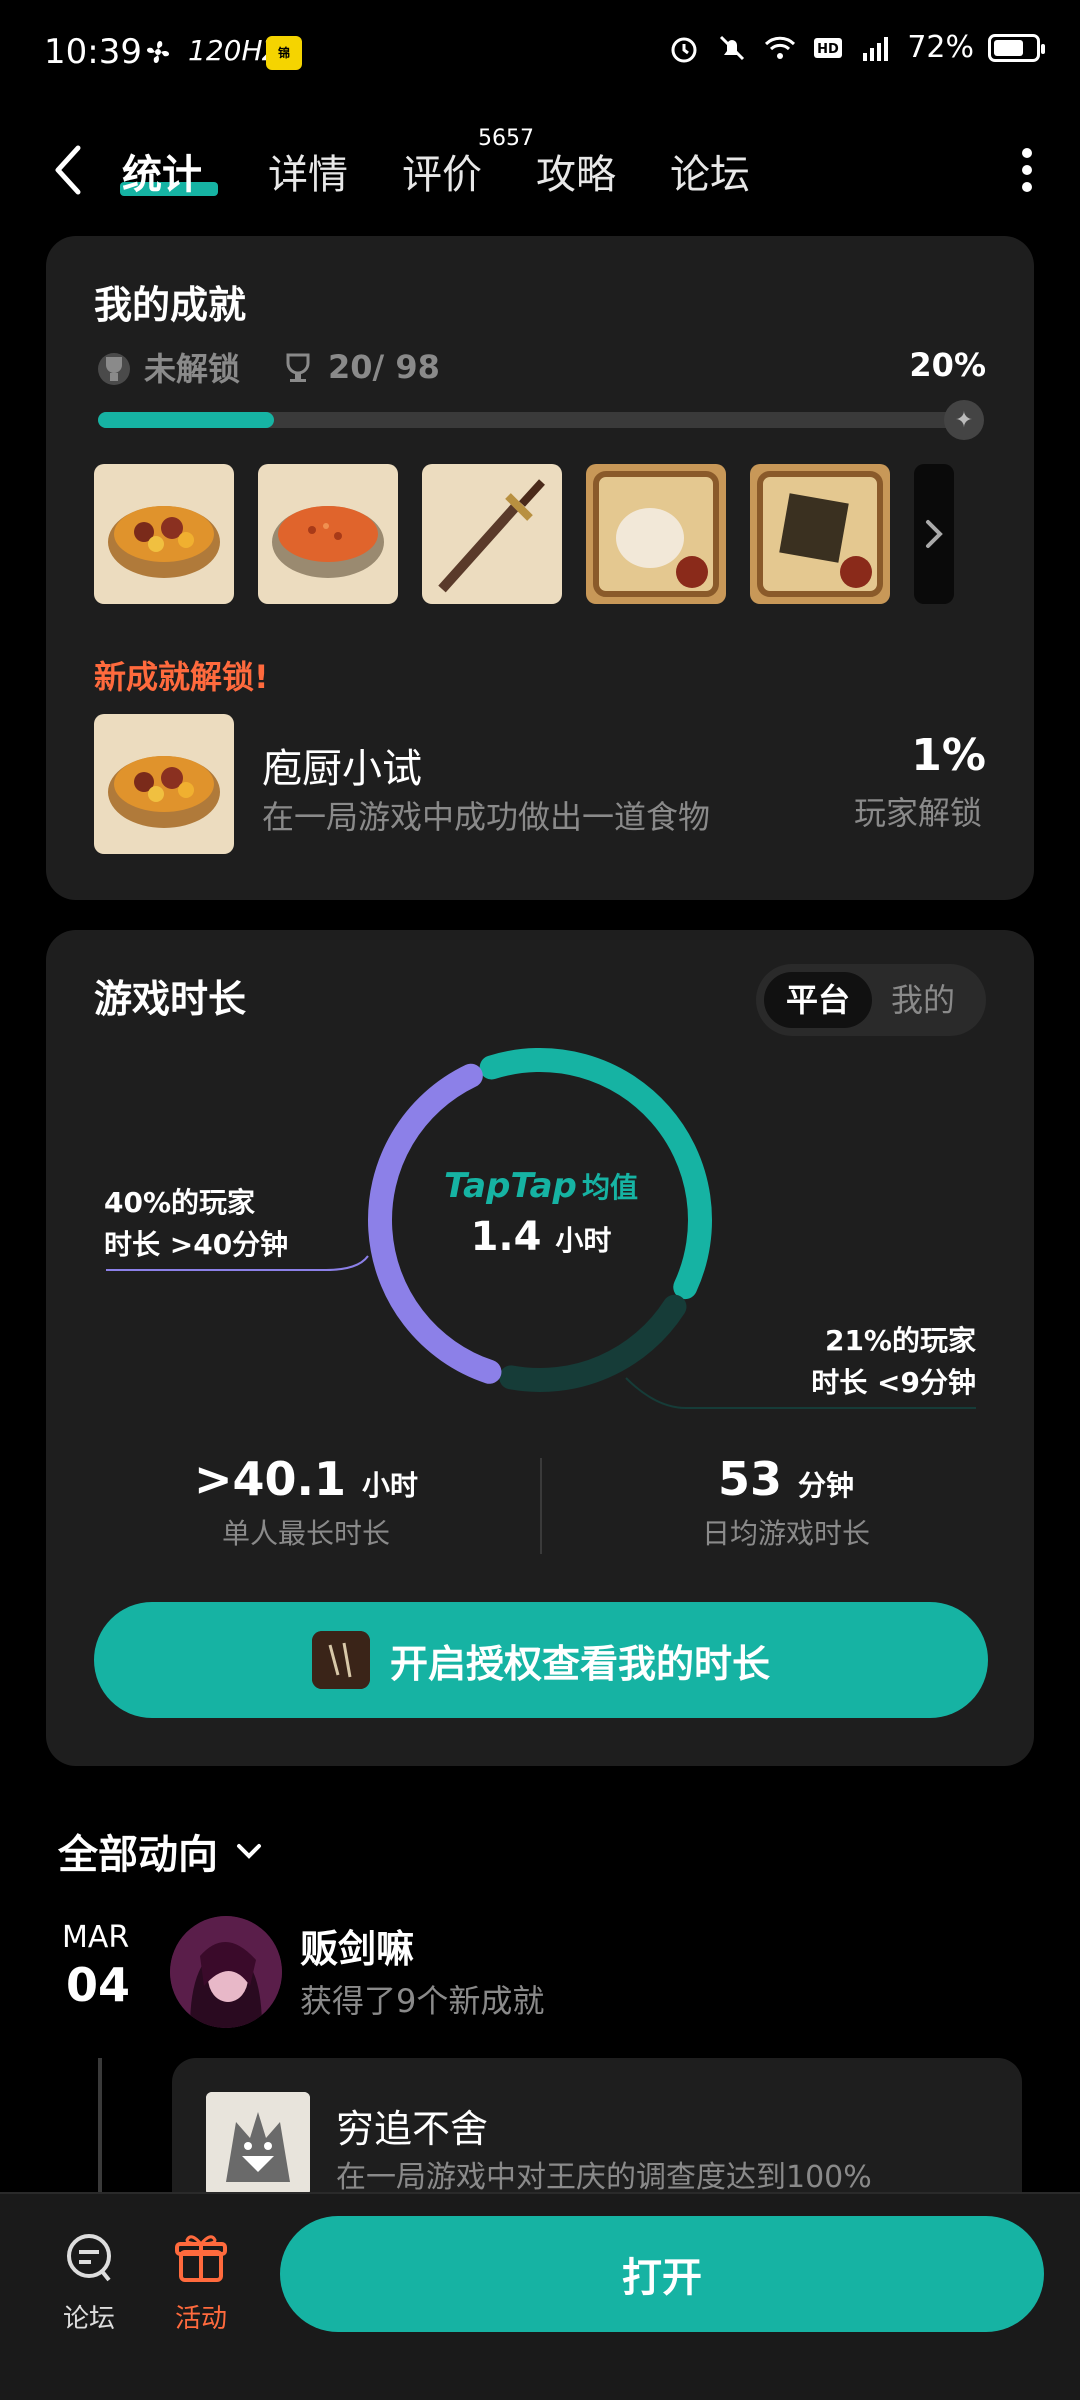 The width and height of the screenshot is (1080, 2400). Describe the element at coordinates (593, 1343) in the screenshot. I see `ring-segment-dark` at that location.